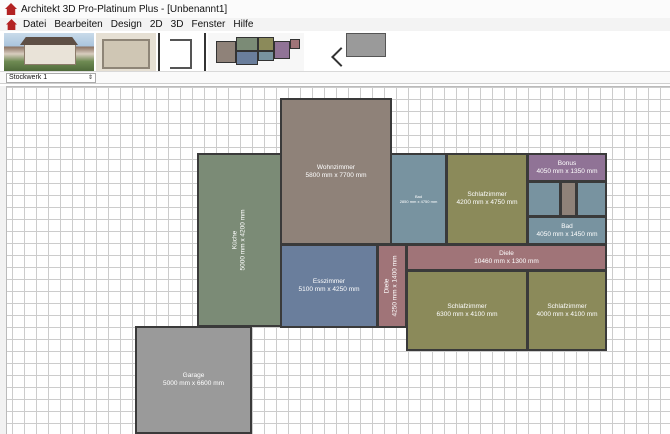 The width and height of the screenshot is (670, 434). What do you see at coordinates (11, 9) in the screenshot?
I see `app-logo-icon` at bounding box center [11, 9].